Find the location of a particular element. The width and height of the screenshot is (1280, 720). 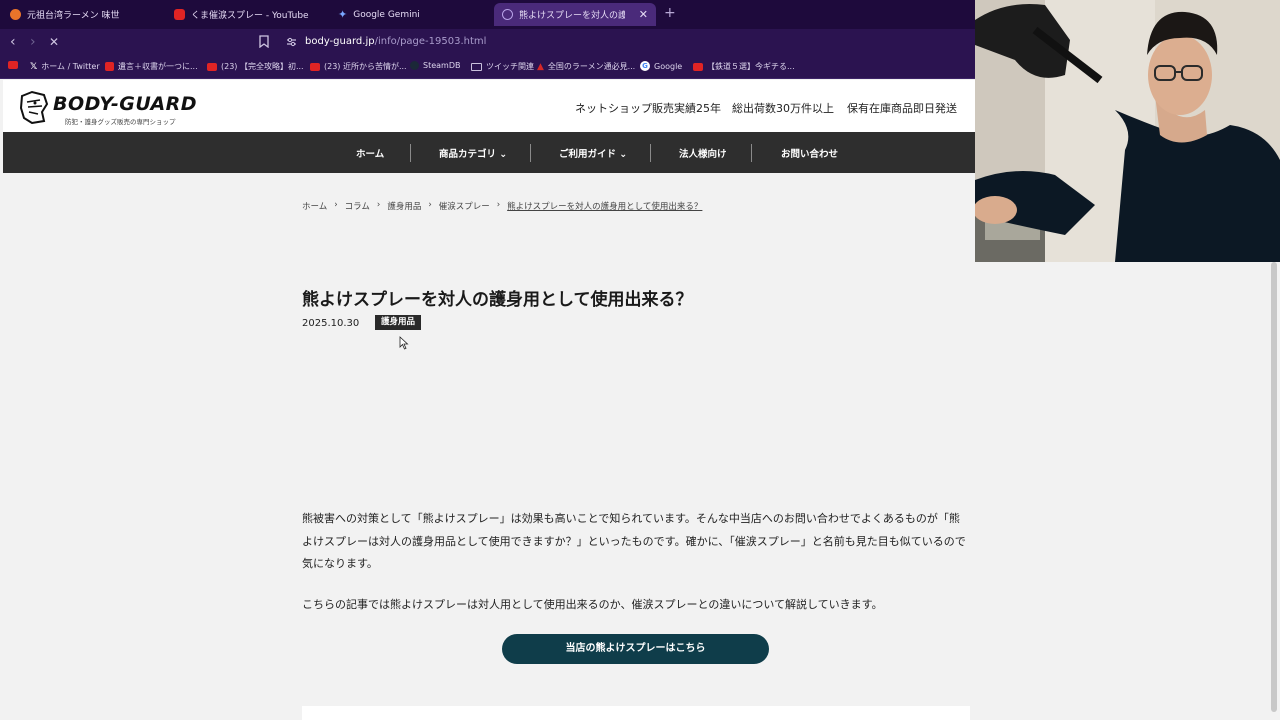

folder-icon is located at coordinates (476, 66).